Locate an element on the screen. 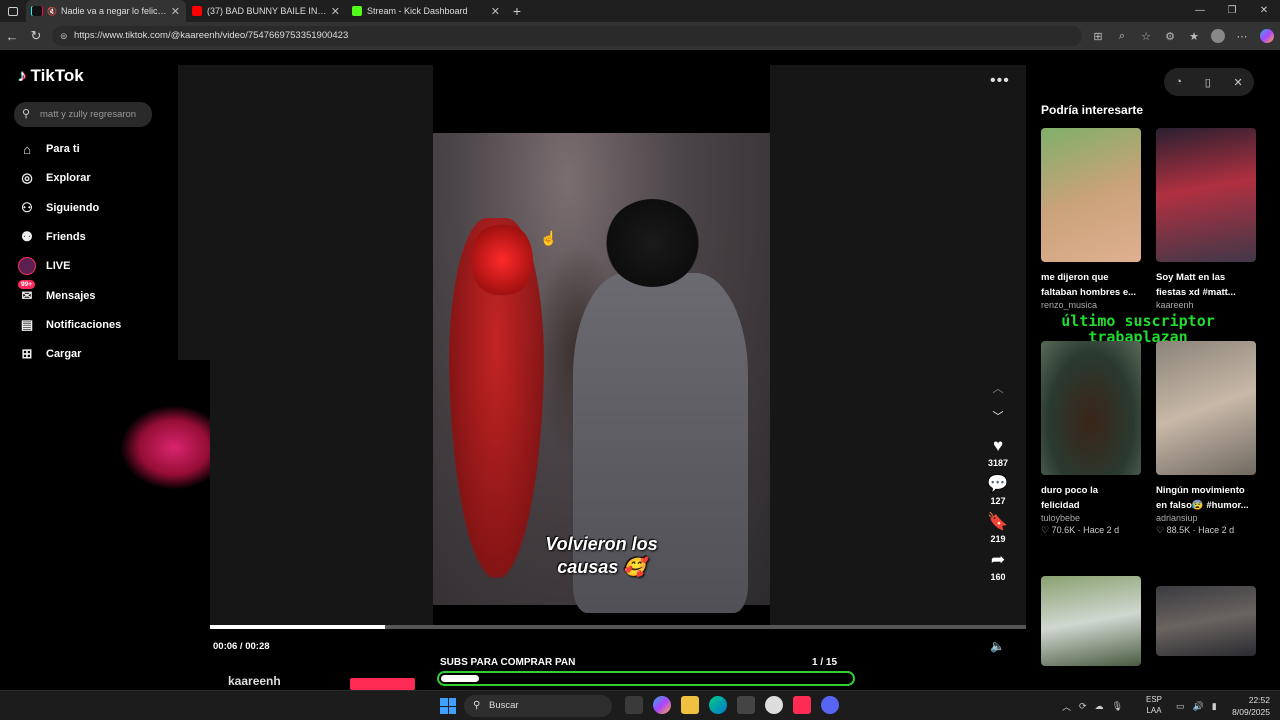 This screenshot has height=720, width=1280. sidebar-item-siguiendo: ⚇ Siguiendo is located at coordinates (58, 208).